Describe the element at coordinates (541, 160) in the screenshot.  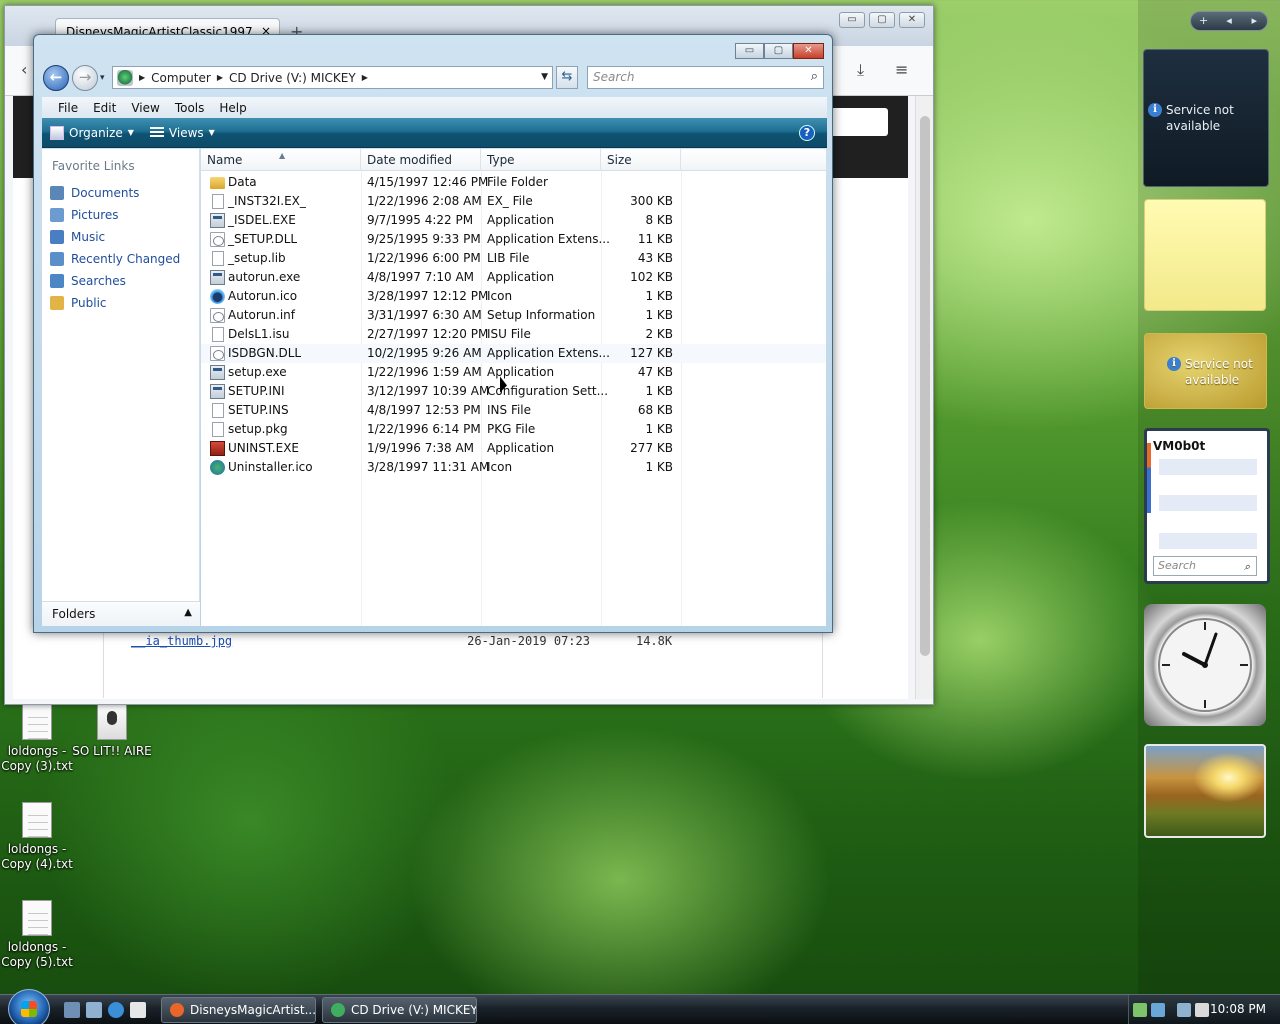
I see `column-header-type: Type` at that location.